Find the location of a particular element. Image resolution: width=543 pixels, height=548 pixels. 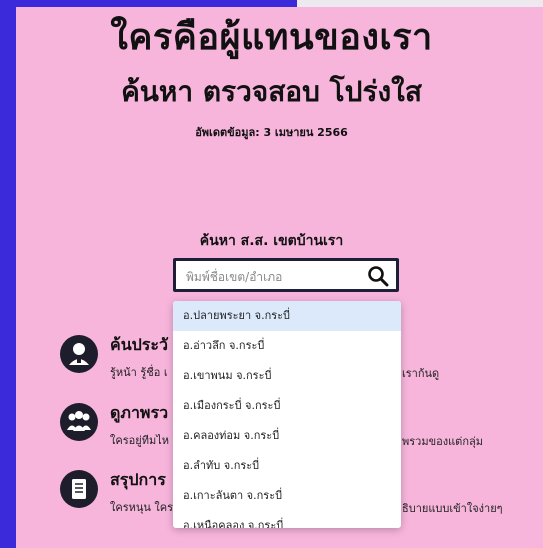

feature-title: สรุปการ is located at coordinates (138, 479).